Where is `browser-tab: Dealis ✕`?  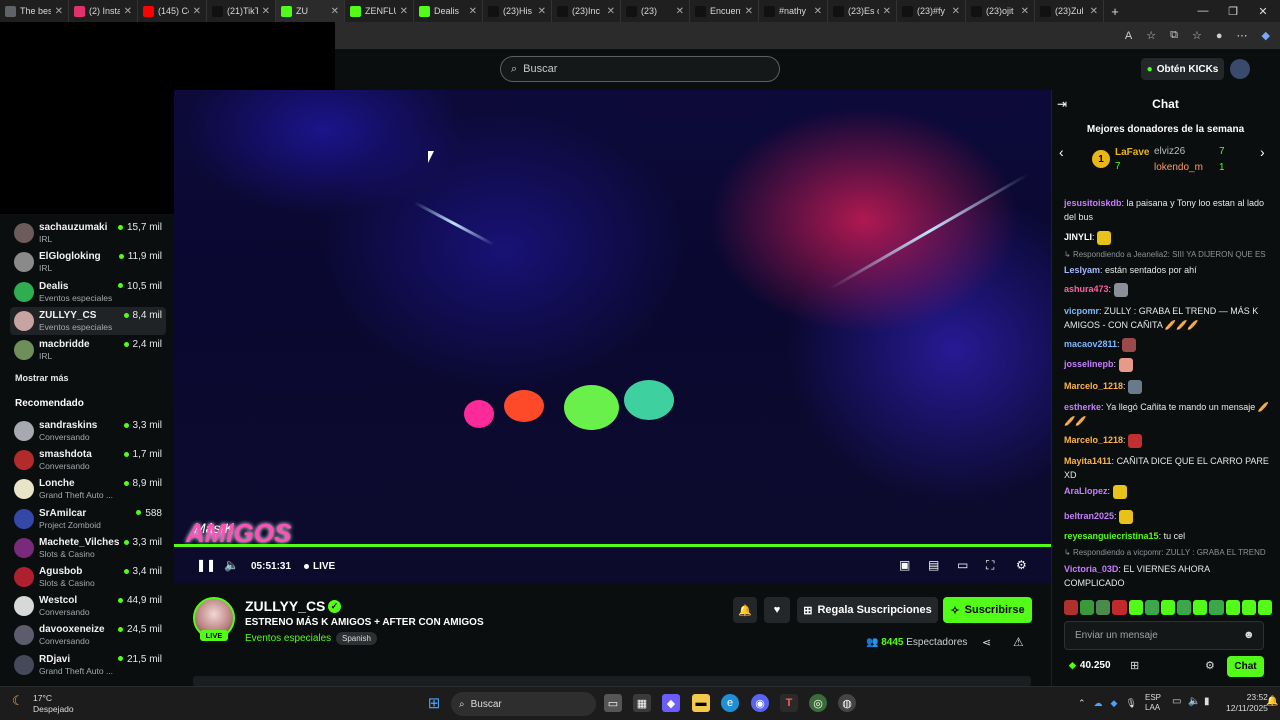
browser-tab: Dealis ✕ is located at coordinates (448, 11).